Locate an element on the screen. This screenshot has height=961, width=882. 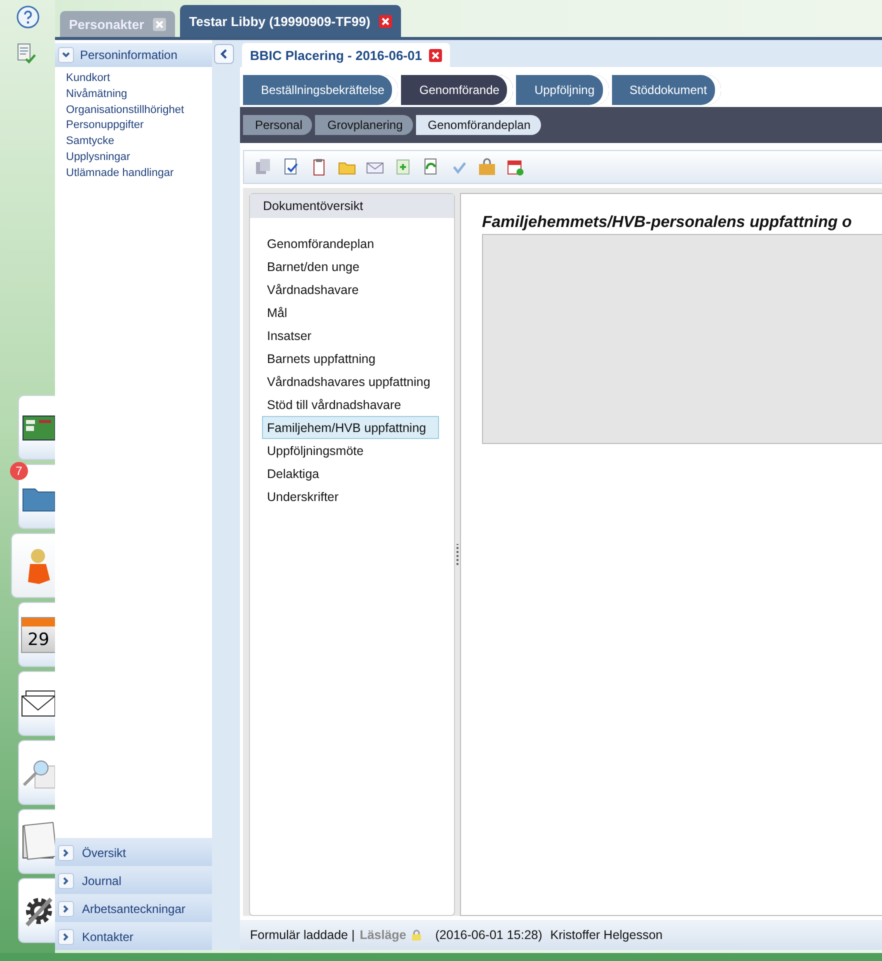
calendar-add-icon is located at coordinates (515, 167).